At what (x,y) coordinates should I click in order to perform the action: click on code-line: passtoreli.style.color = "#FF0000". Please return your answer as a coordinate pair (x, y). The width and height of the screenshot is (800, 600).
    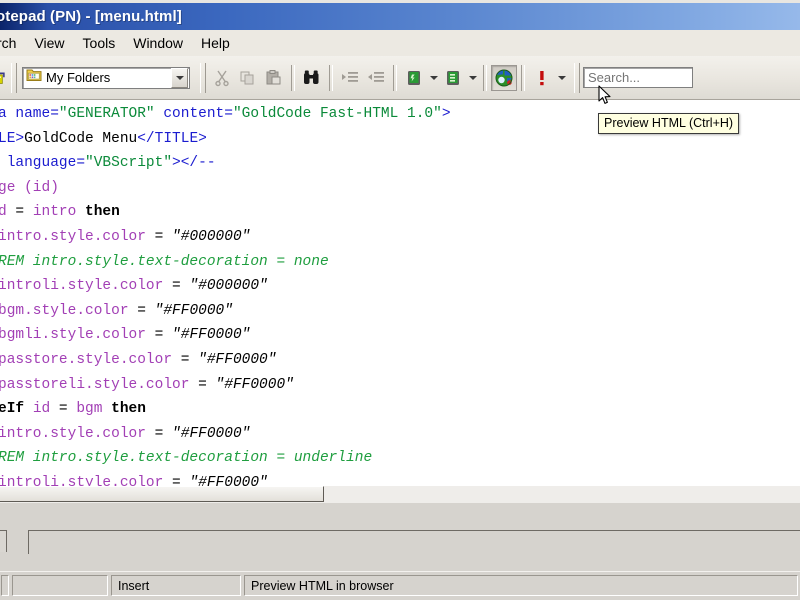
    Looking at the image, I should click on (400, 385).